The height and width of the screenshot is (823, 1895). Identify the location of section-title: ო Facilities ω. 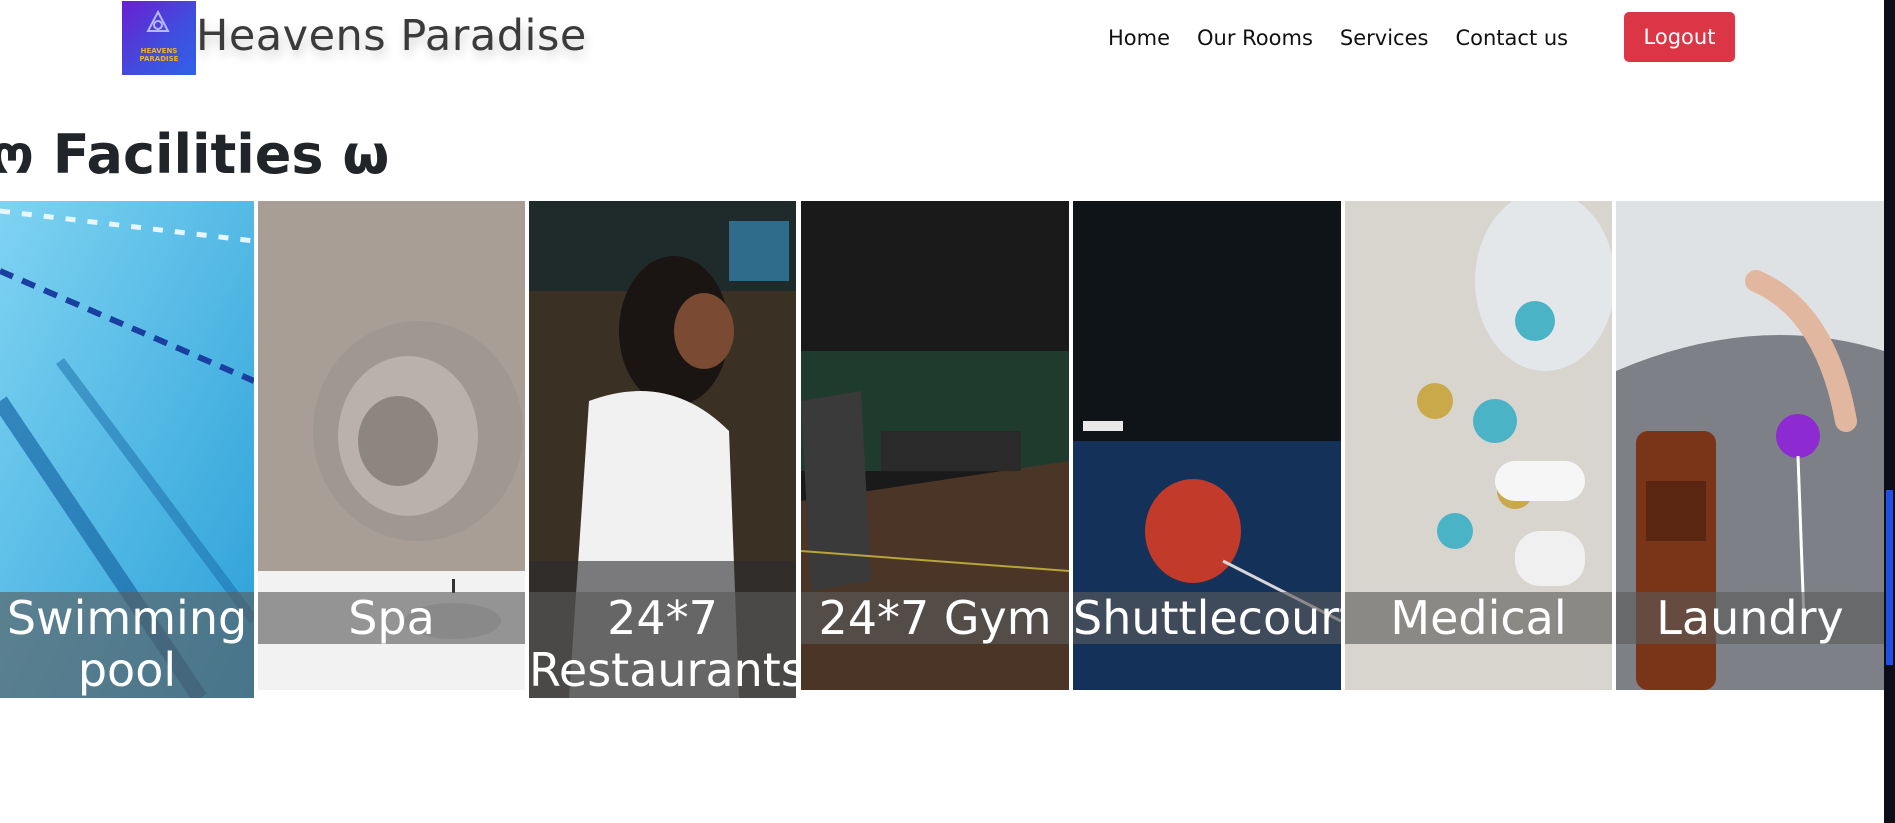
(195, 154).